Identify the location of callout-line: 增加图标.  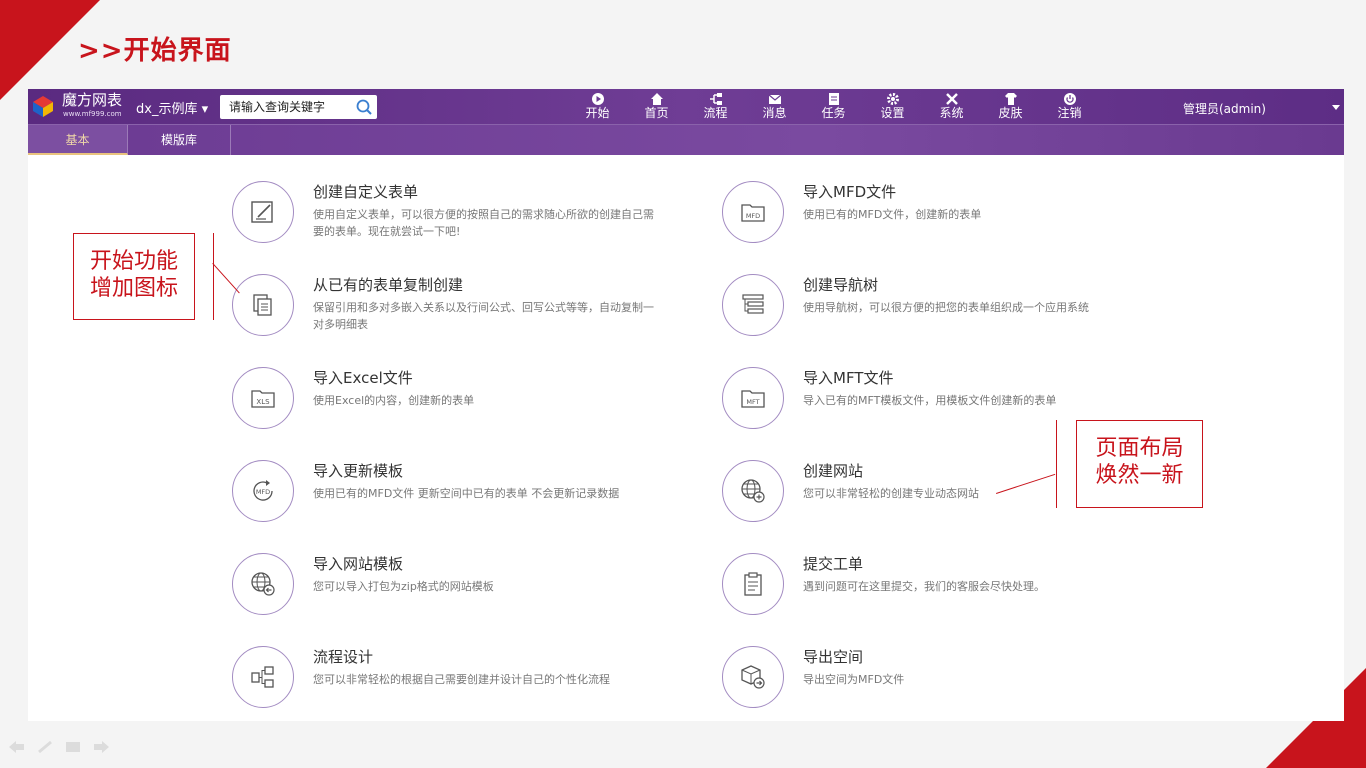
(133, 288).